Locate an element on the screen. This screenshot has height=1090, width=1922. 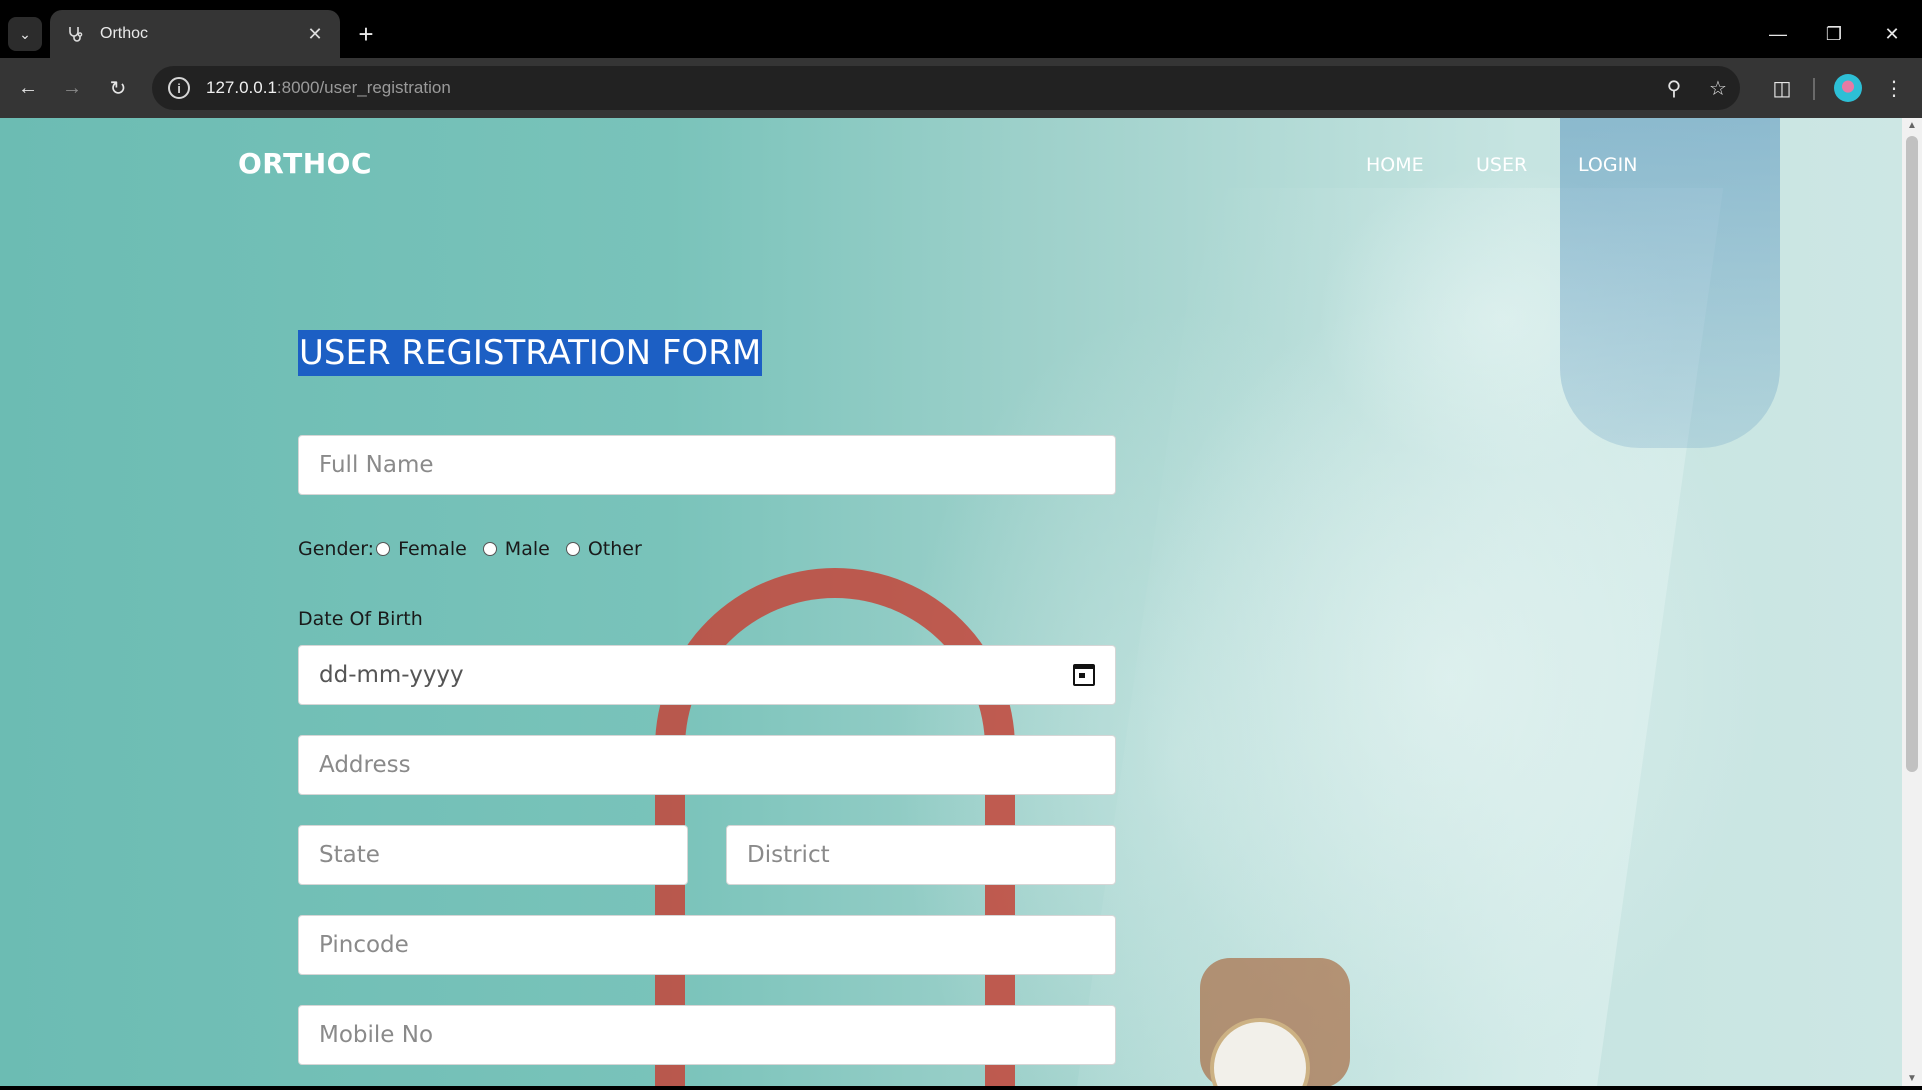
tab-title: Orthoc is located at coordinates (124, 33).